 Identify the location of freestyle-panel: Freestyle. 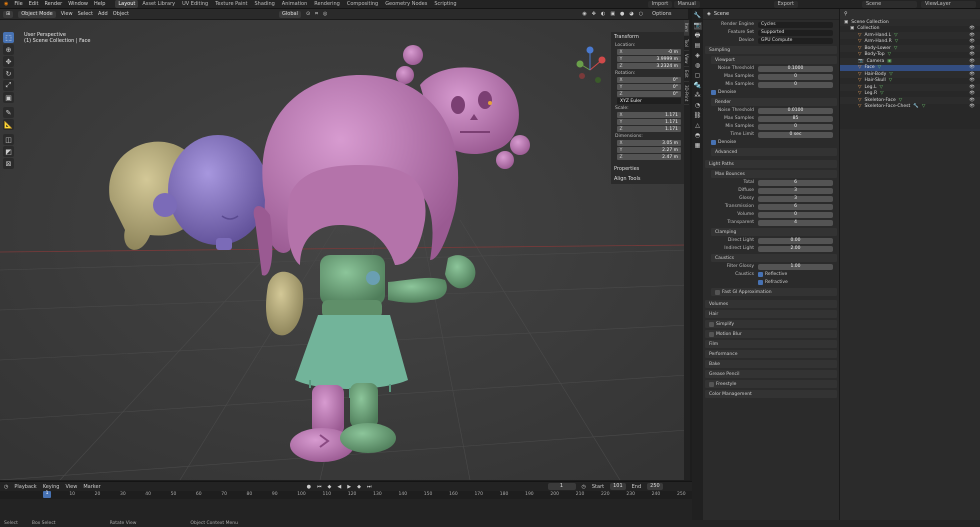
(771, 384).